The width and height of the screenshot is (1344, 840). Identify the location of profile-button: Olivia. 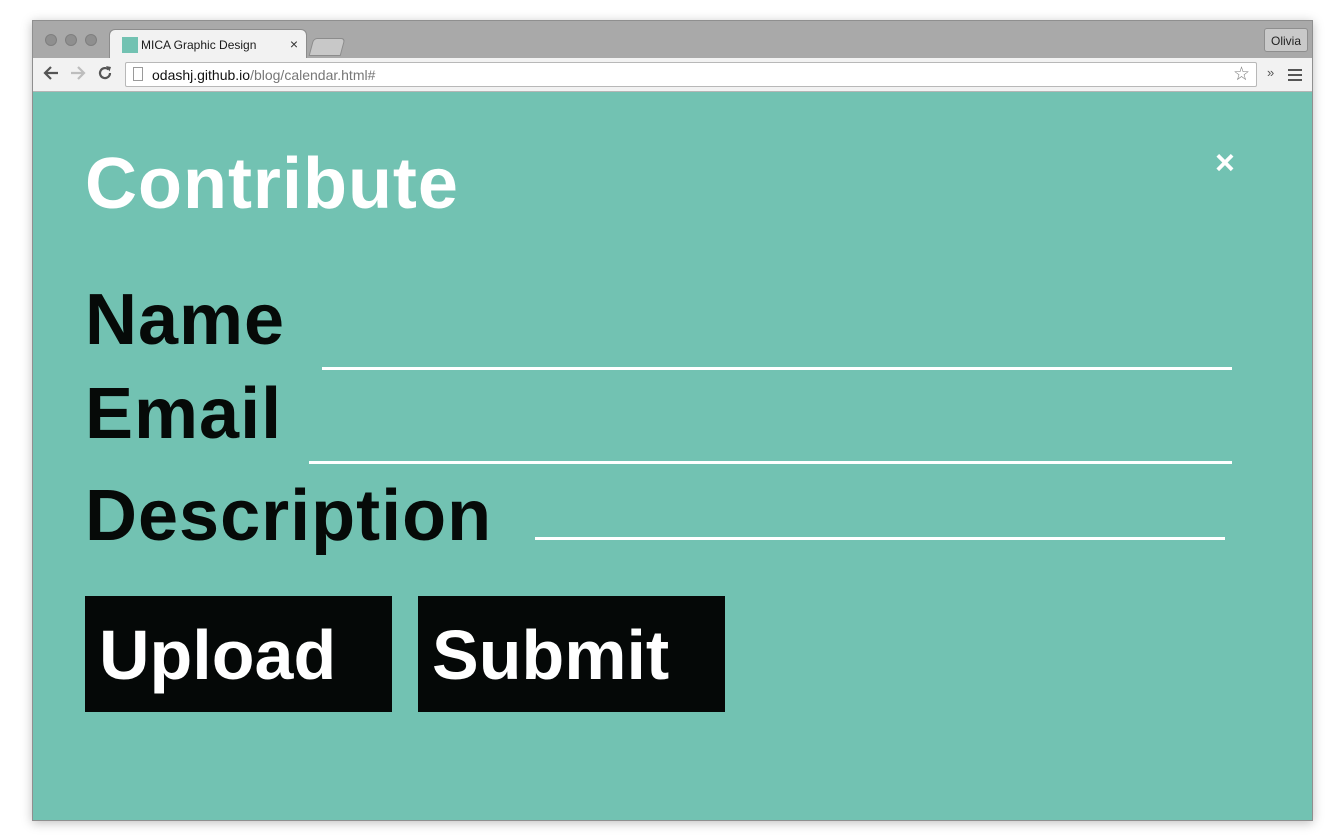
(1285, 40).